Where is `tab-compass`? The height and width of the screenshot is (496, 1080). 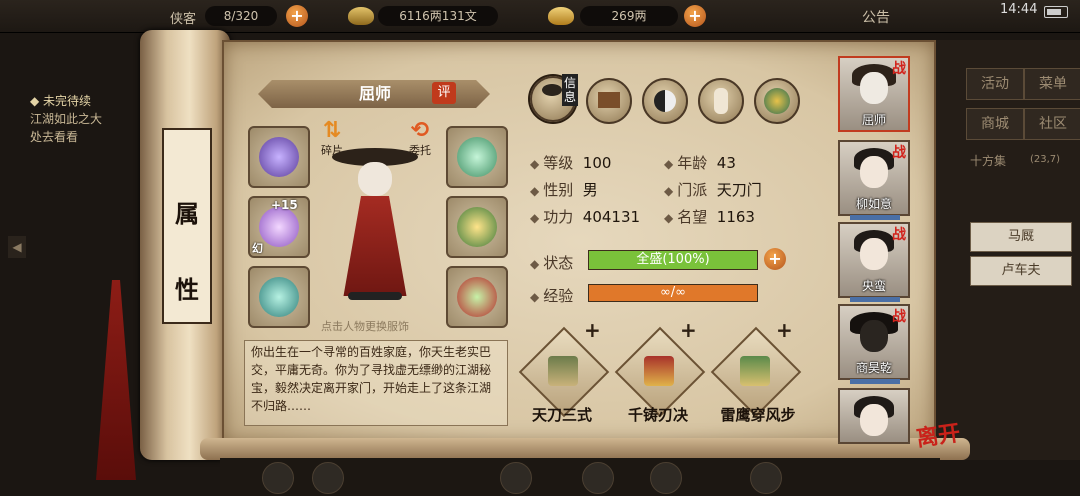
tab-compass is located at coordinates (777, 101).